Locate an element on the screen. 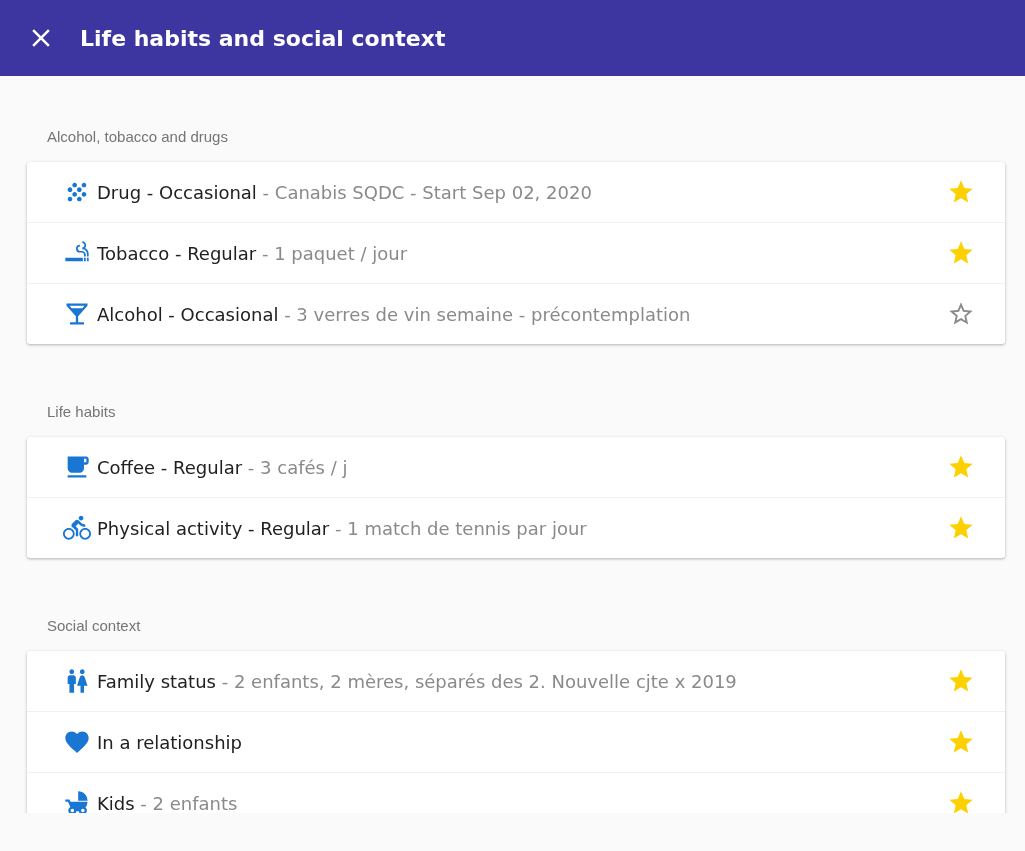 Image resolution: width=1025 pixels, height=851 pixels. section-title: Alcohol, tobacco and drugs is located at coordinates (138, 136).